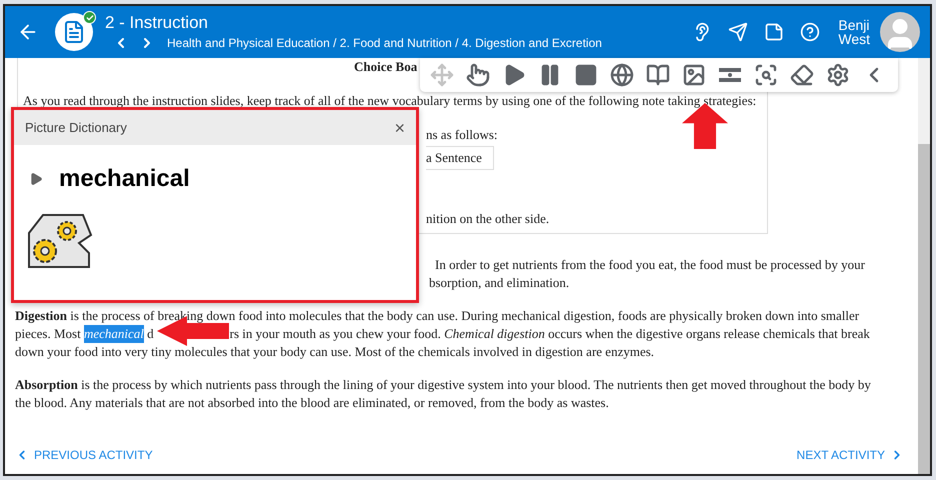 This screenshot has height=480, width=936. What do you see at coordinates (443, 394) in the screenshot?
I see `absorption-paragraph: Absorption is the process by which nutrients pass through the lining of your digestive system into your blood. The nutrients then get moved throughout the body by the blood. Any materials that are not absorbed into the blood are eliminated, or removed, from the body as wastes.` at bounding box center [443, 394].